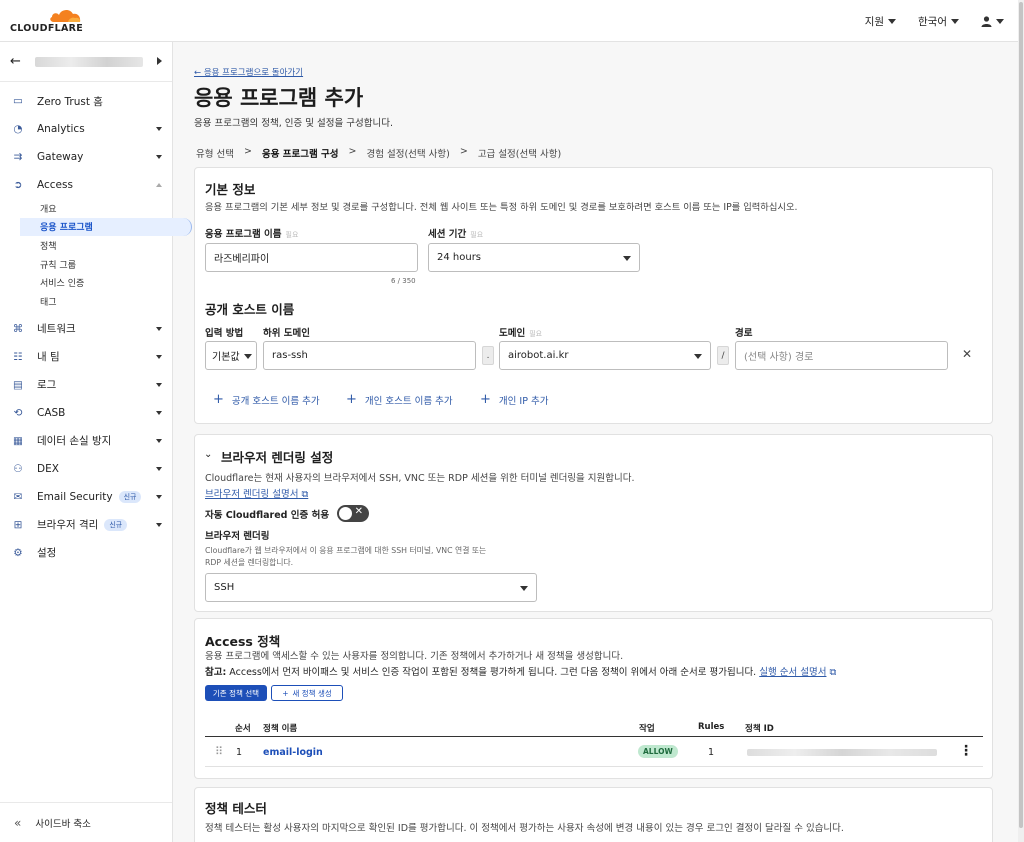 This screenshot has width=1024, height=842. Describe the element at coordinates (252, 234) in the screenshot. I see `app-name-label: 응용 프로그램 이름 필요` at that location.